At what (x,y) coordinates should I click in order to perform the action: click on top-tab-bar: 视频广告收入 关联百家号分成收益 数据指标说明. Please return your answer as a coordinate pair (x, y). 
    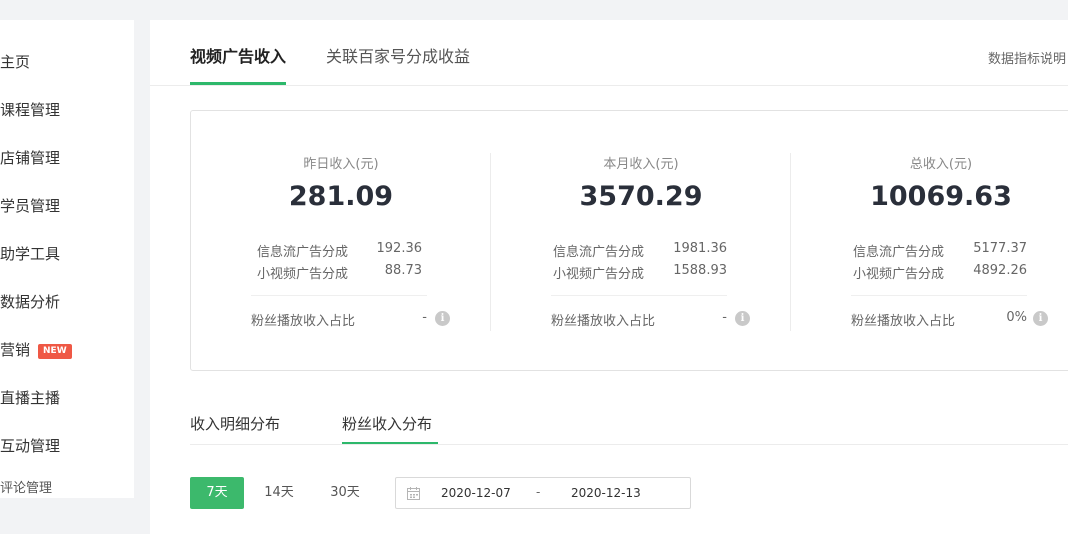
    Looking at the image, I should click on (609, 53).